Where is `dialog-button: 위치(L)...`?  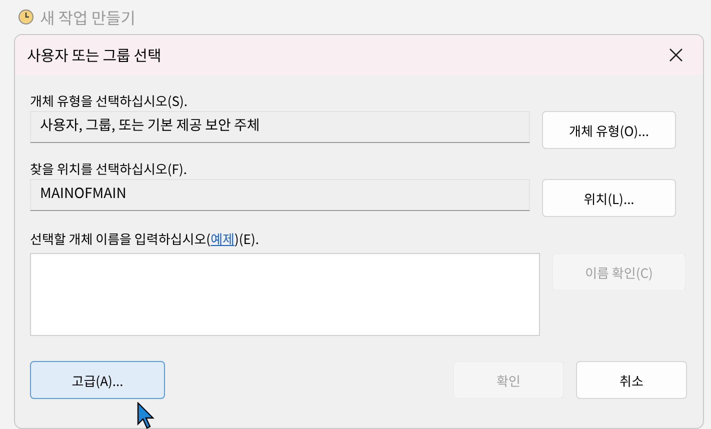 dialog-button: 위치(L)... is located at coordinates (609, 198).